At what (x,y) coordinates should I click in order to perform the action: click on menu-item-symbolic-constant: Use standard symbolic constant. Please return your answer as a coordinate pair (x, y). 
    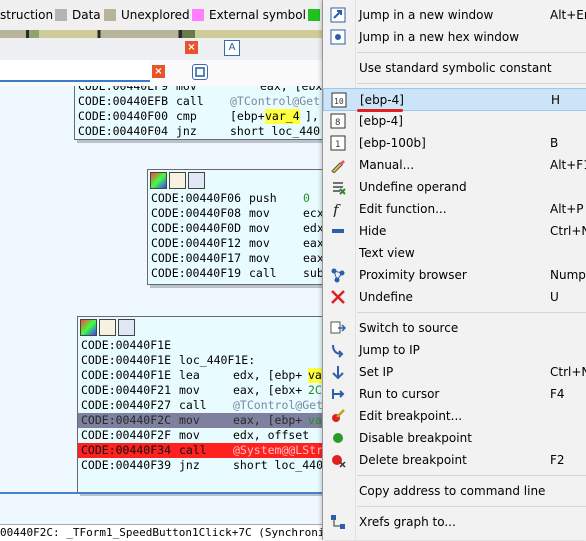
    Looking at the image, I should click on (454, 68).